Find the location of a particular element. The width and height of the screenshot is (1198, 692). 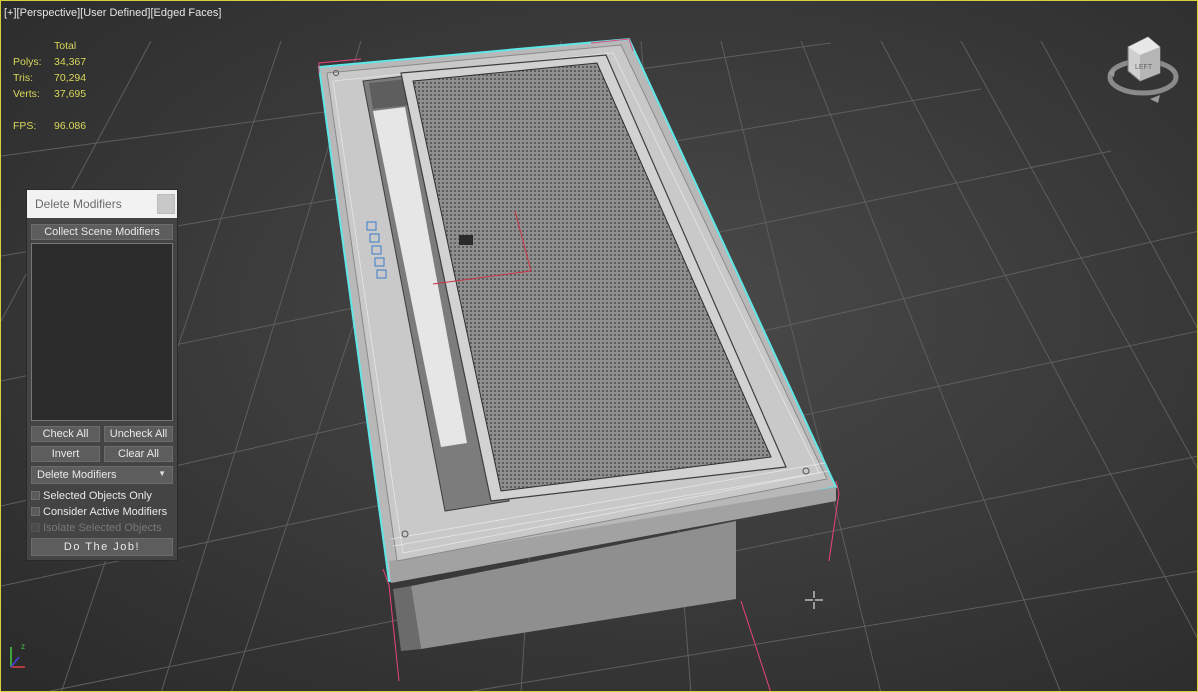

chevron-down-icon: ▼ is located at coordinates (162, 473).